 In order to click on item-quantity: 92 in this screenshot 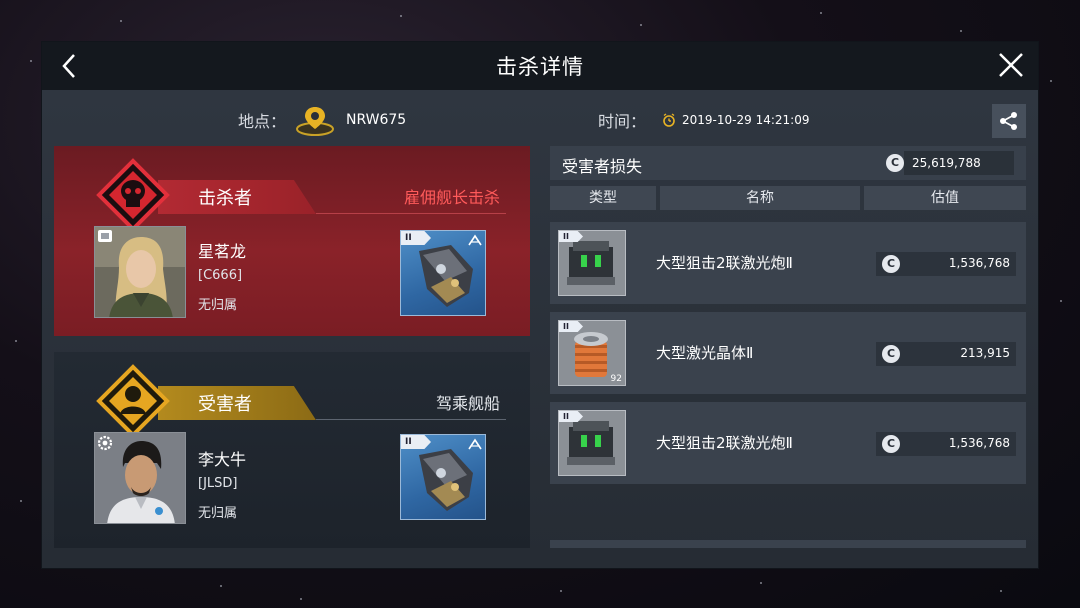, I will do `click(616, 379)`.